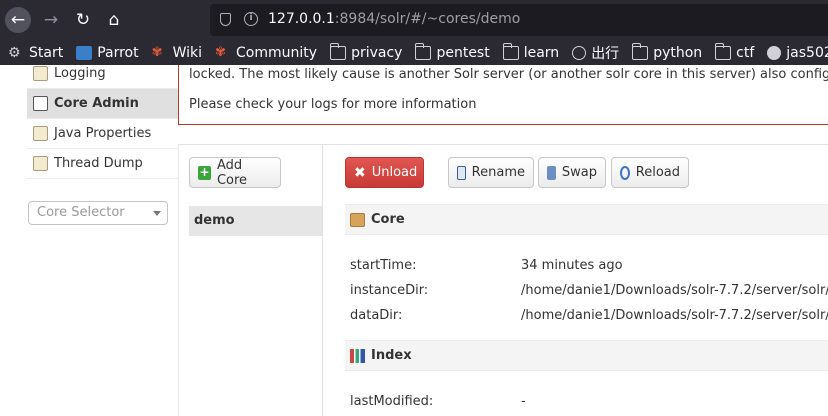 The image size is (828, 416). What do you see at coordinates (523, 401) in the screenshot?
I see `prop-value: -` at bounding box center [523, 401].